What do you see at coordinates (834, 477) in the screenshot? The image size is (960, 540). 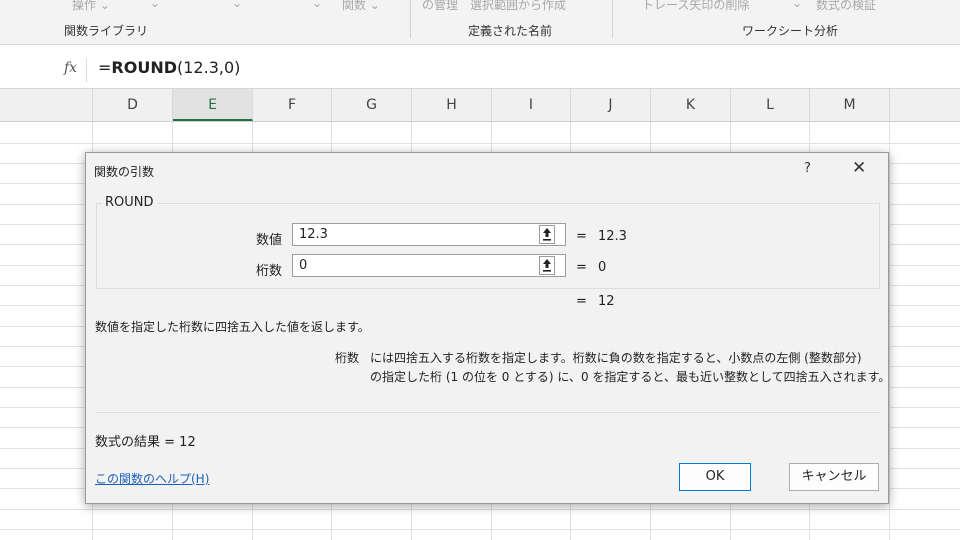 I see `cancel-button: キャンセル` at bounding box center [834, 477].